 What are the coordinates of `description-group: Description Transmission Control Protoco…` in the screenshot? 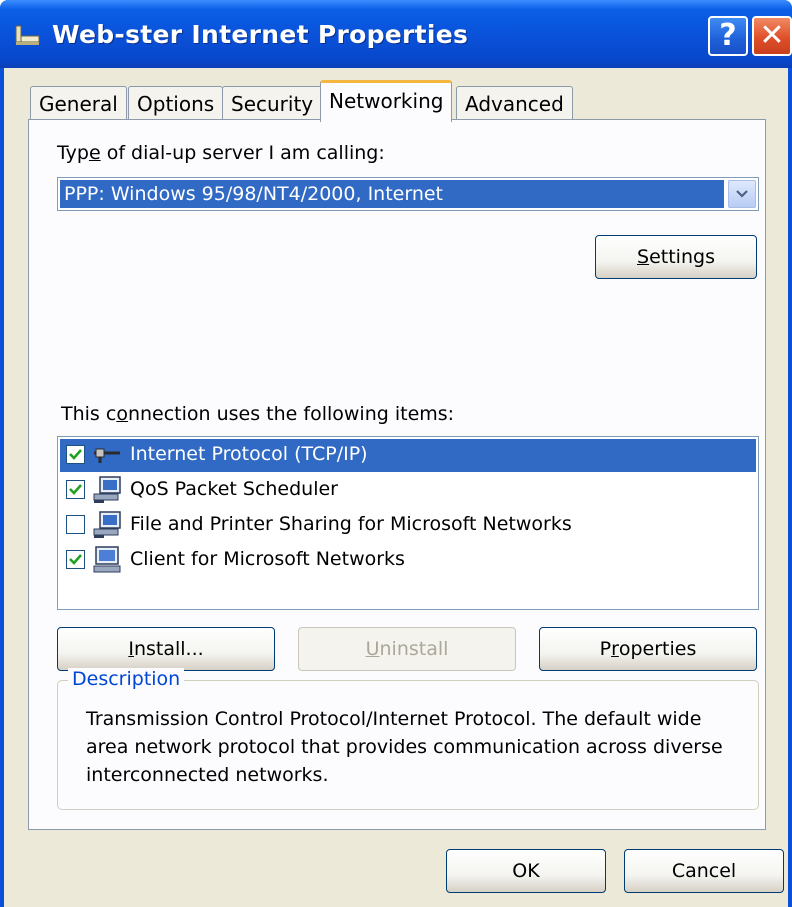 It's located at (408, 739).